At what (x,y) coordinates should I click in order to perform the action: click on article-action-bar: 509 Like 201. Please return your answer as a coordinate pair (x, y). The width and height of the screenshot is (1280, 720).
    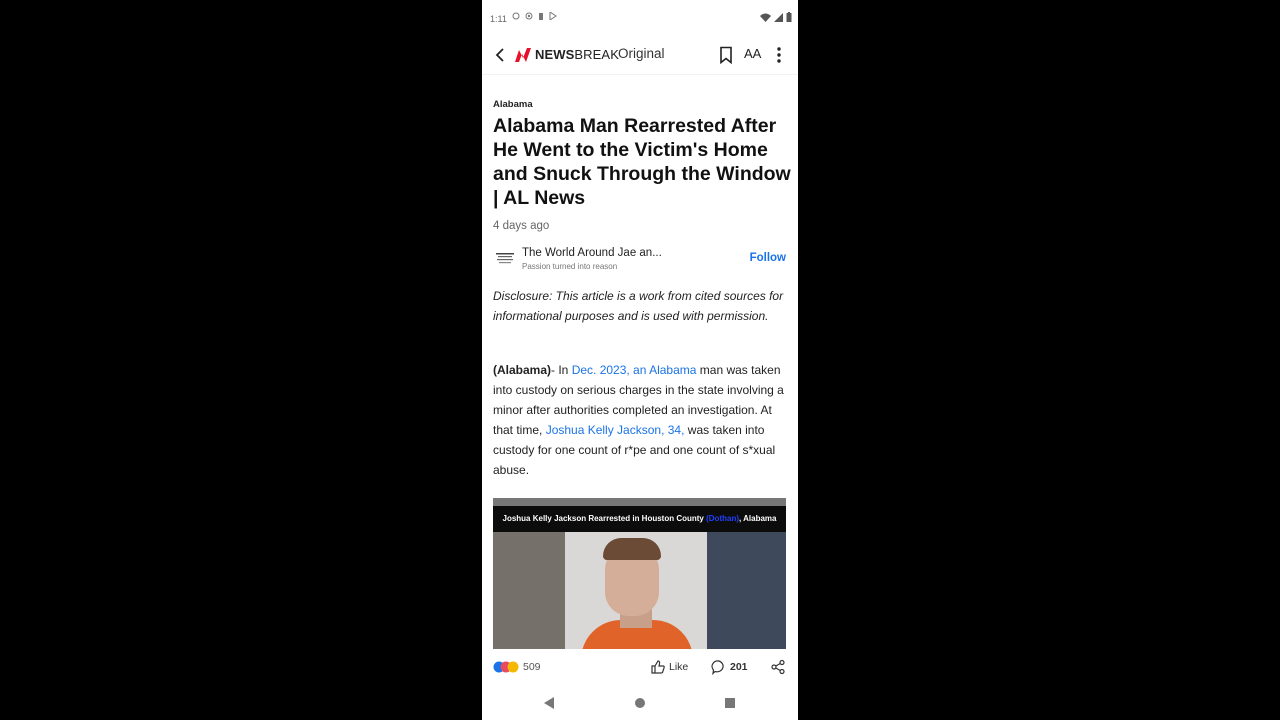
    Looking at the image, I should click on (640, 667).